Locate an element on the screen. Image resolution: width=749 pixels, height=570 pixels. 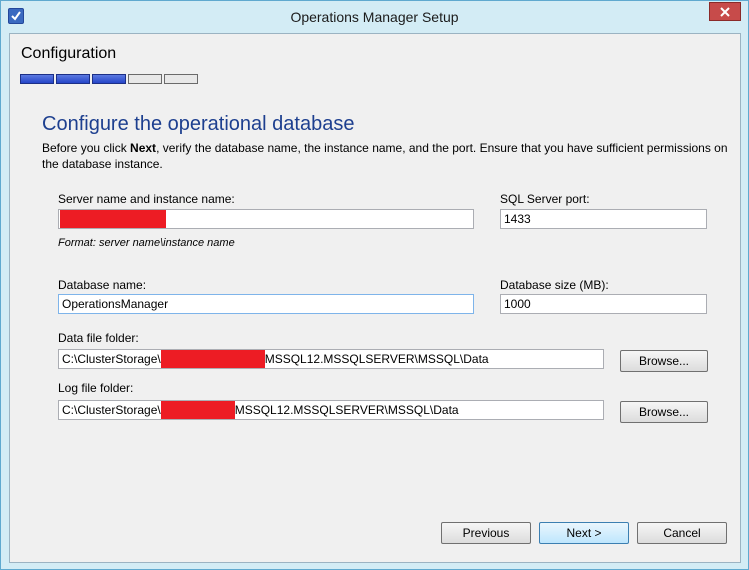
next-button: Next > is located at coordinates (584, 533).